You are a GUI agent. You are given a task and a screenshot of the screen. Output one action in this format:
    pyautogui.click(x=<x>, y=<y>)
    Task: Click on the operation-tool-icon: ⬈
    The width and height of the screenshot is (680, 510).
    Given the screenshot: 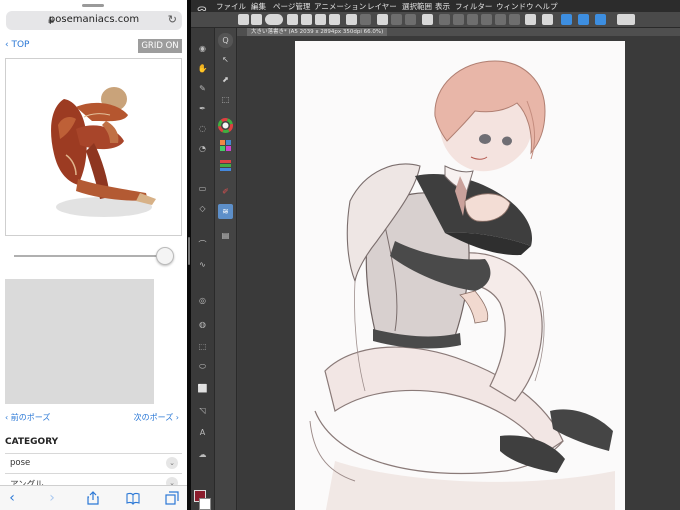 What is the action you would take?
    pyautogui.click(x=225, y=79)
    